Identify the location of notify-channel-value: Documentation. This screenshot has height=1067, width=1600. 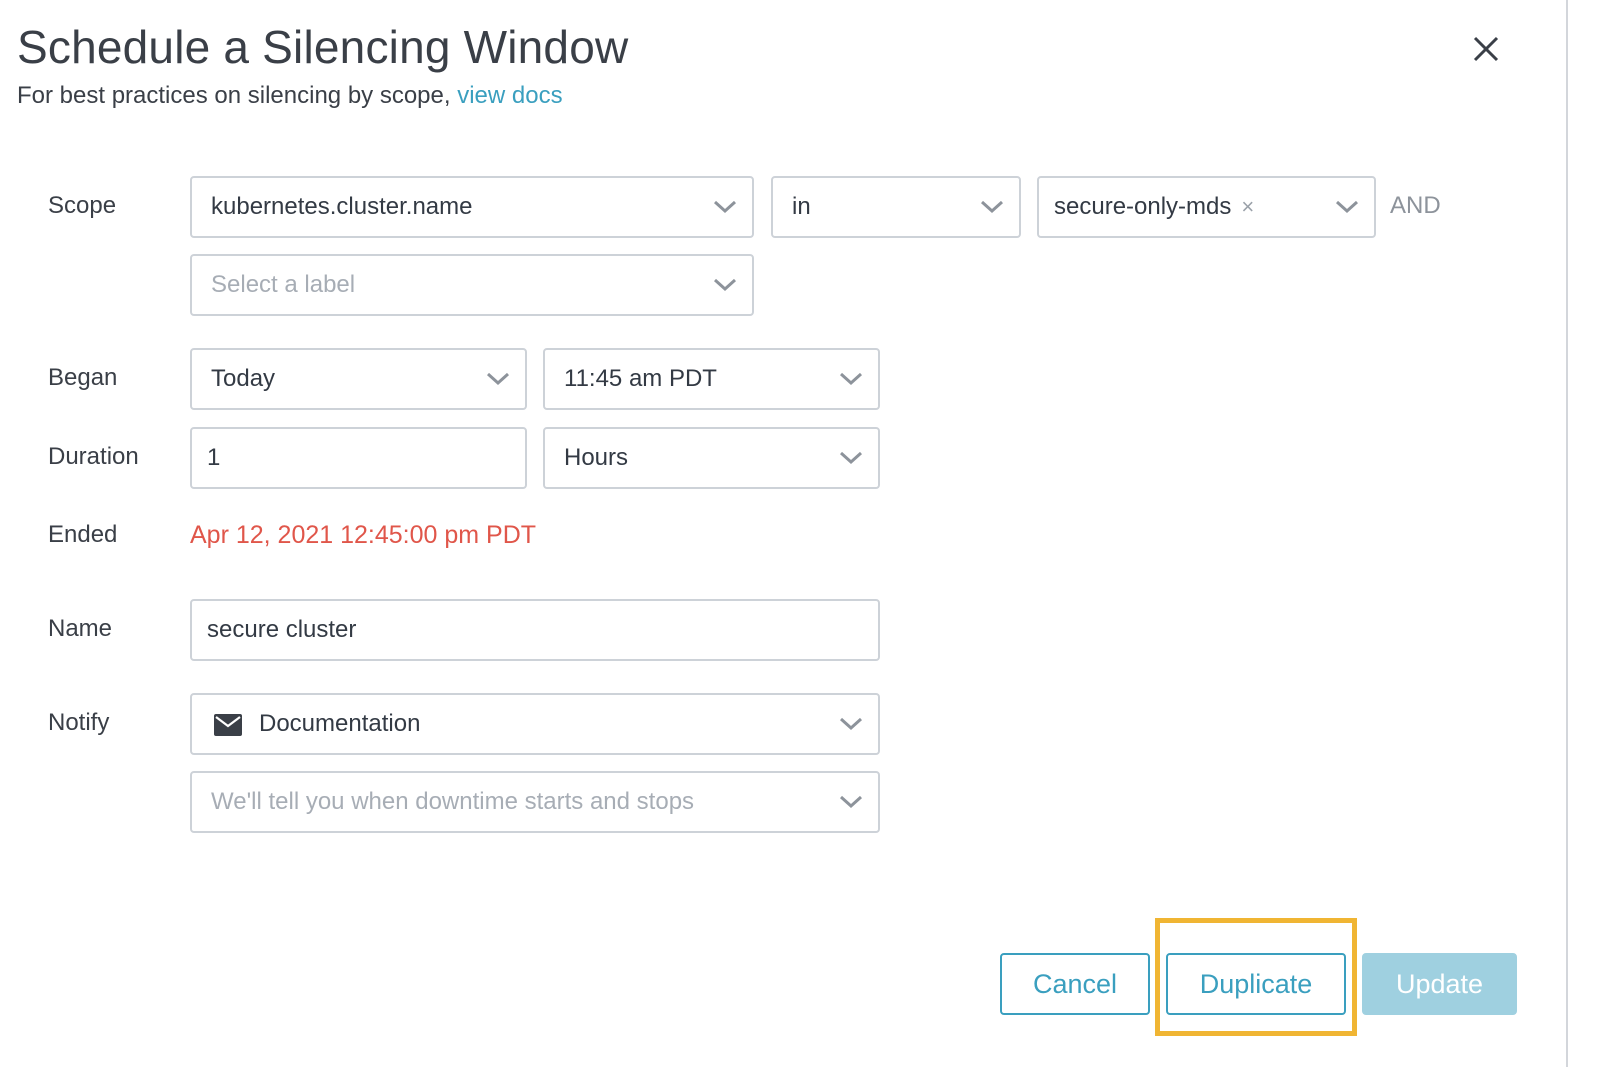
(340, 723).